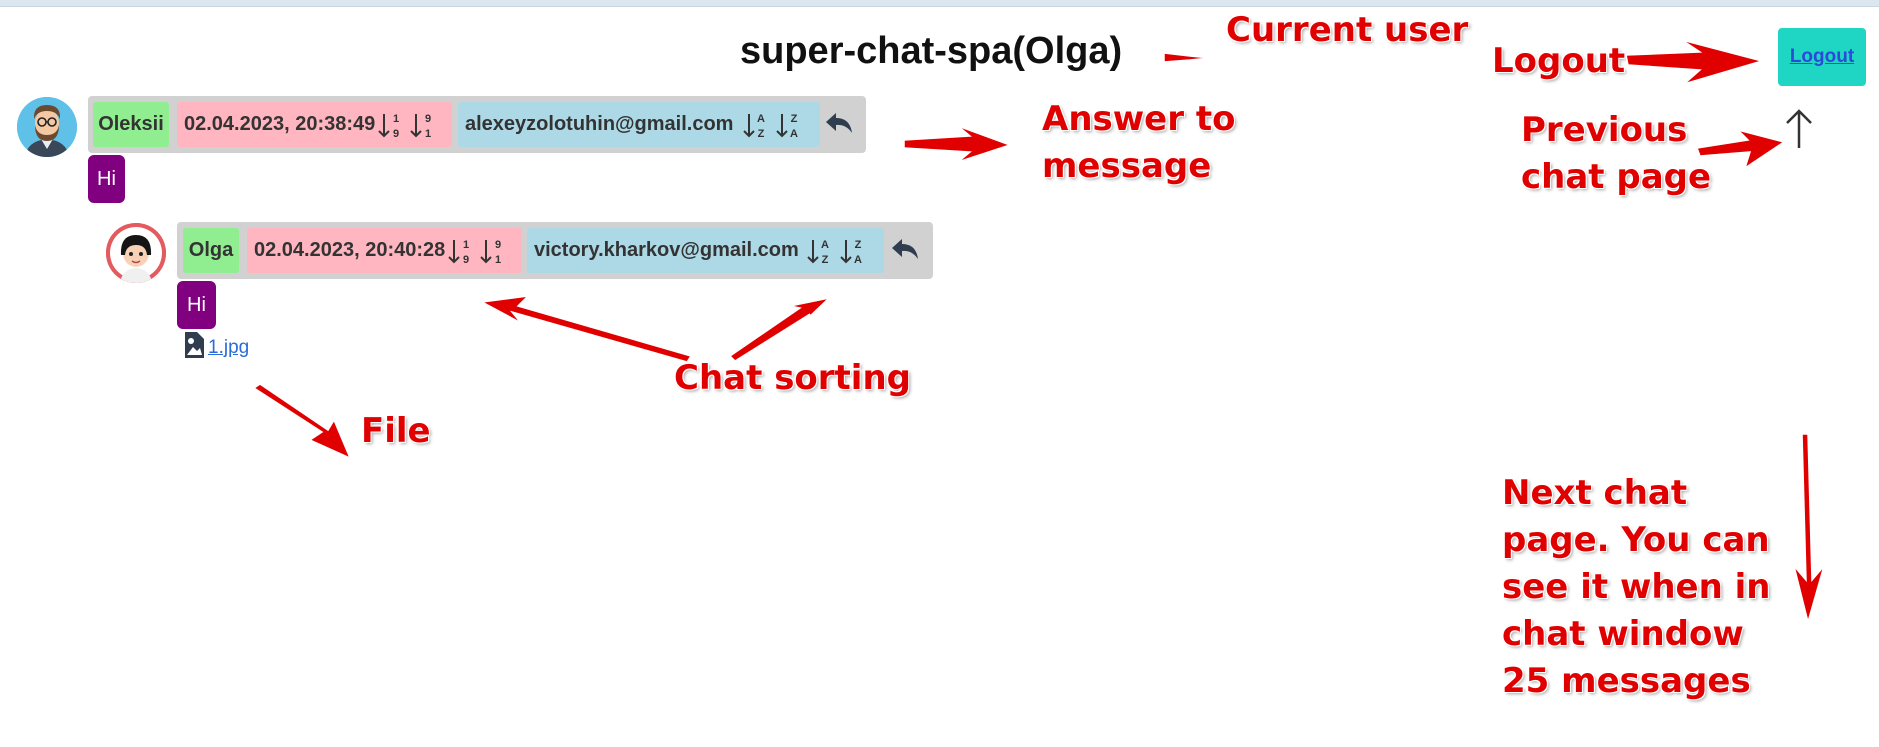 The height and width of the screenshot is (747, 1879). What do you see at coordinates (1187, 57) in the screenshot?
I see `arrow-current-user` at bounding box center [1187, 57].